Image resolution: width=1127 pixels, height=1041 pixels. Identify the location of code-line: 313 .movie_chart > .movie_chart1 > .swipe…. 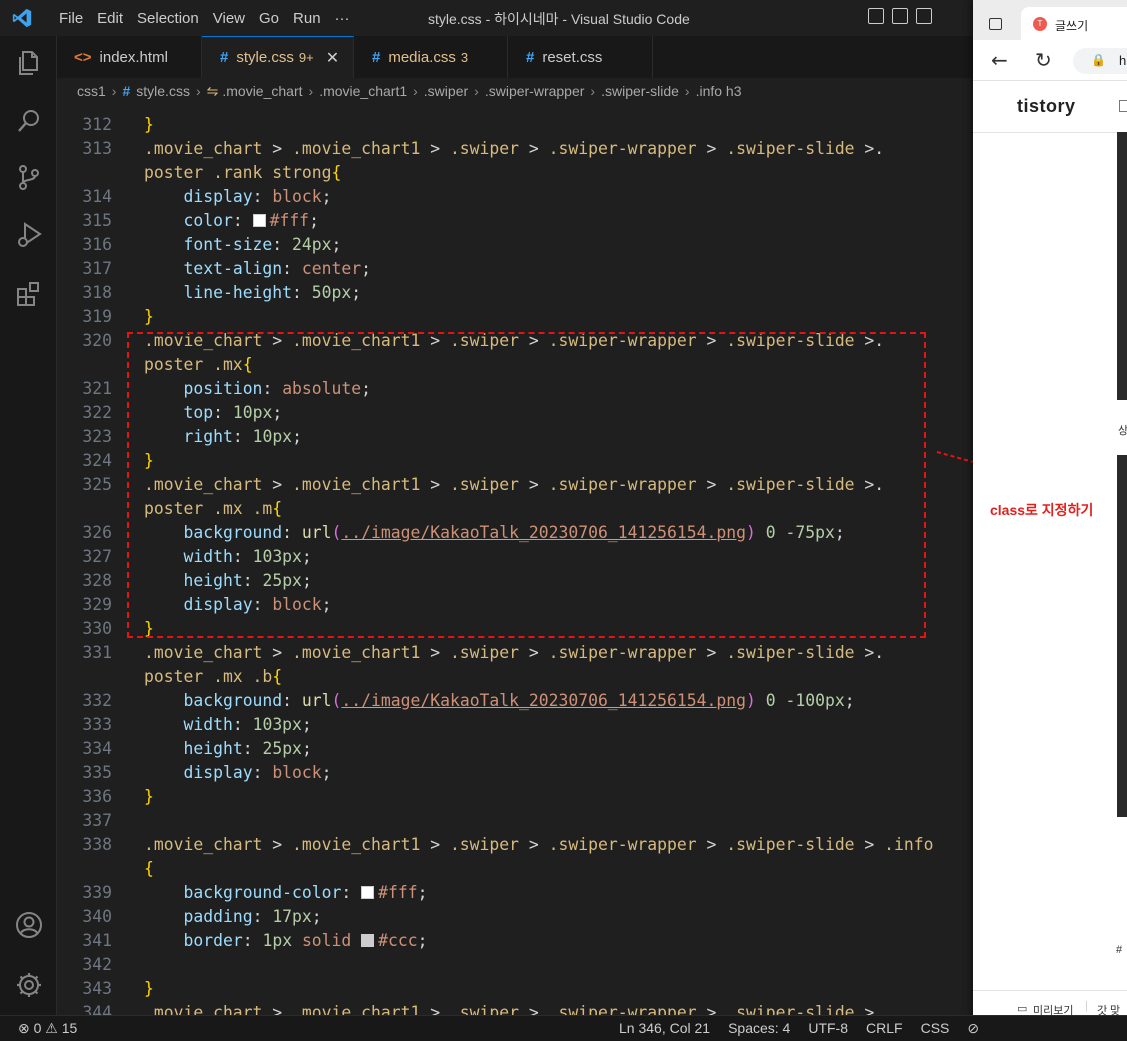
(515, 149).